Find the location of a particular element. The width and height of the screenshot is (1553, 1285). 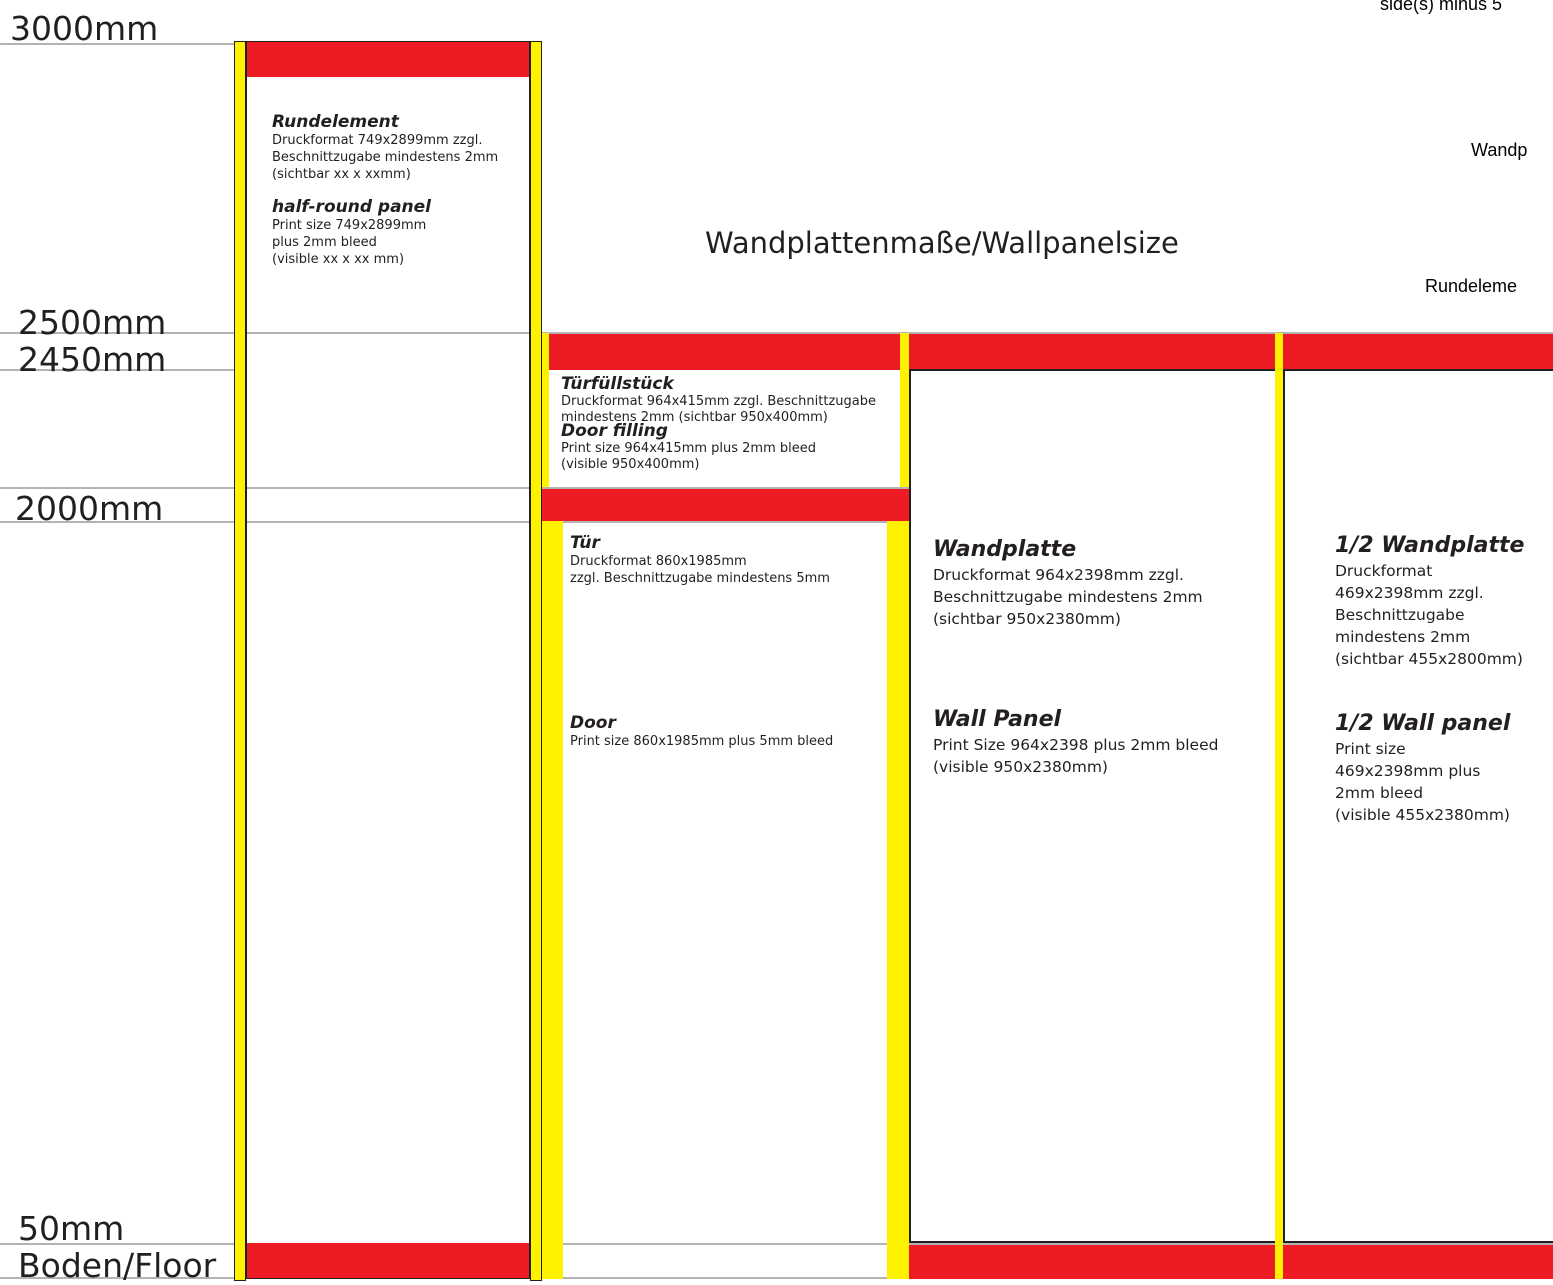

door-filling-en-line-1: Print size 964x415mm plus 2mm bleed is located at coordinates (689, 448).